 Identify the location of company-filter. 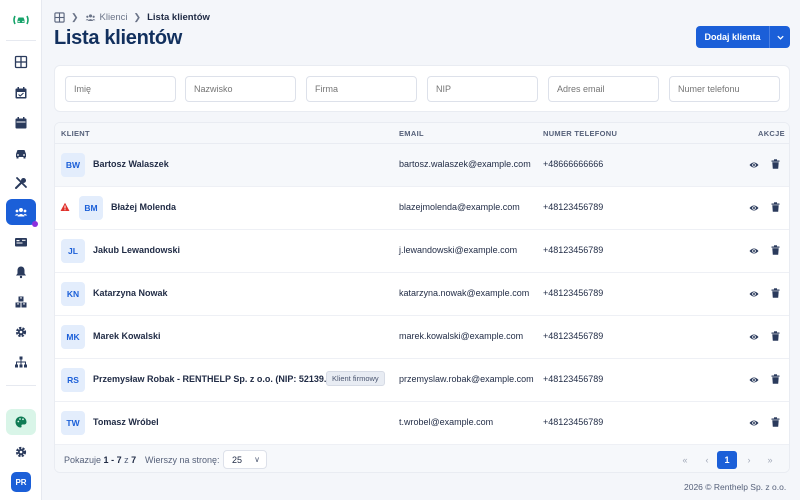
(361, 89).